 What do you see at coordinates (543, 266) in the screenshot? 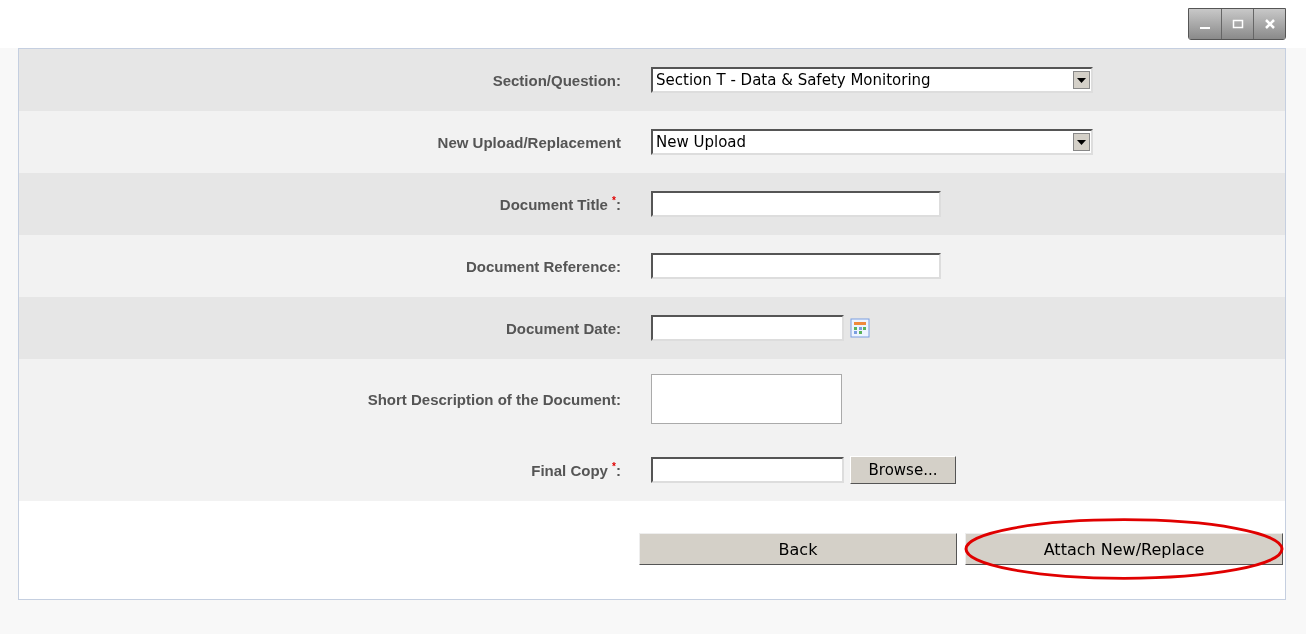
I see `field-label: Document Reference:` at bounding box center [543, 266].